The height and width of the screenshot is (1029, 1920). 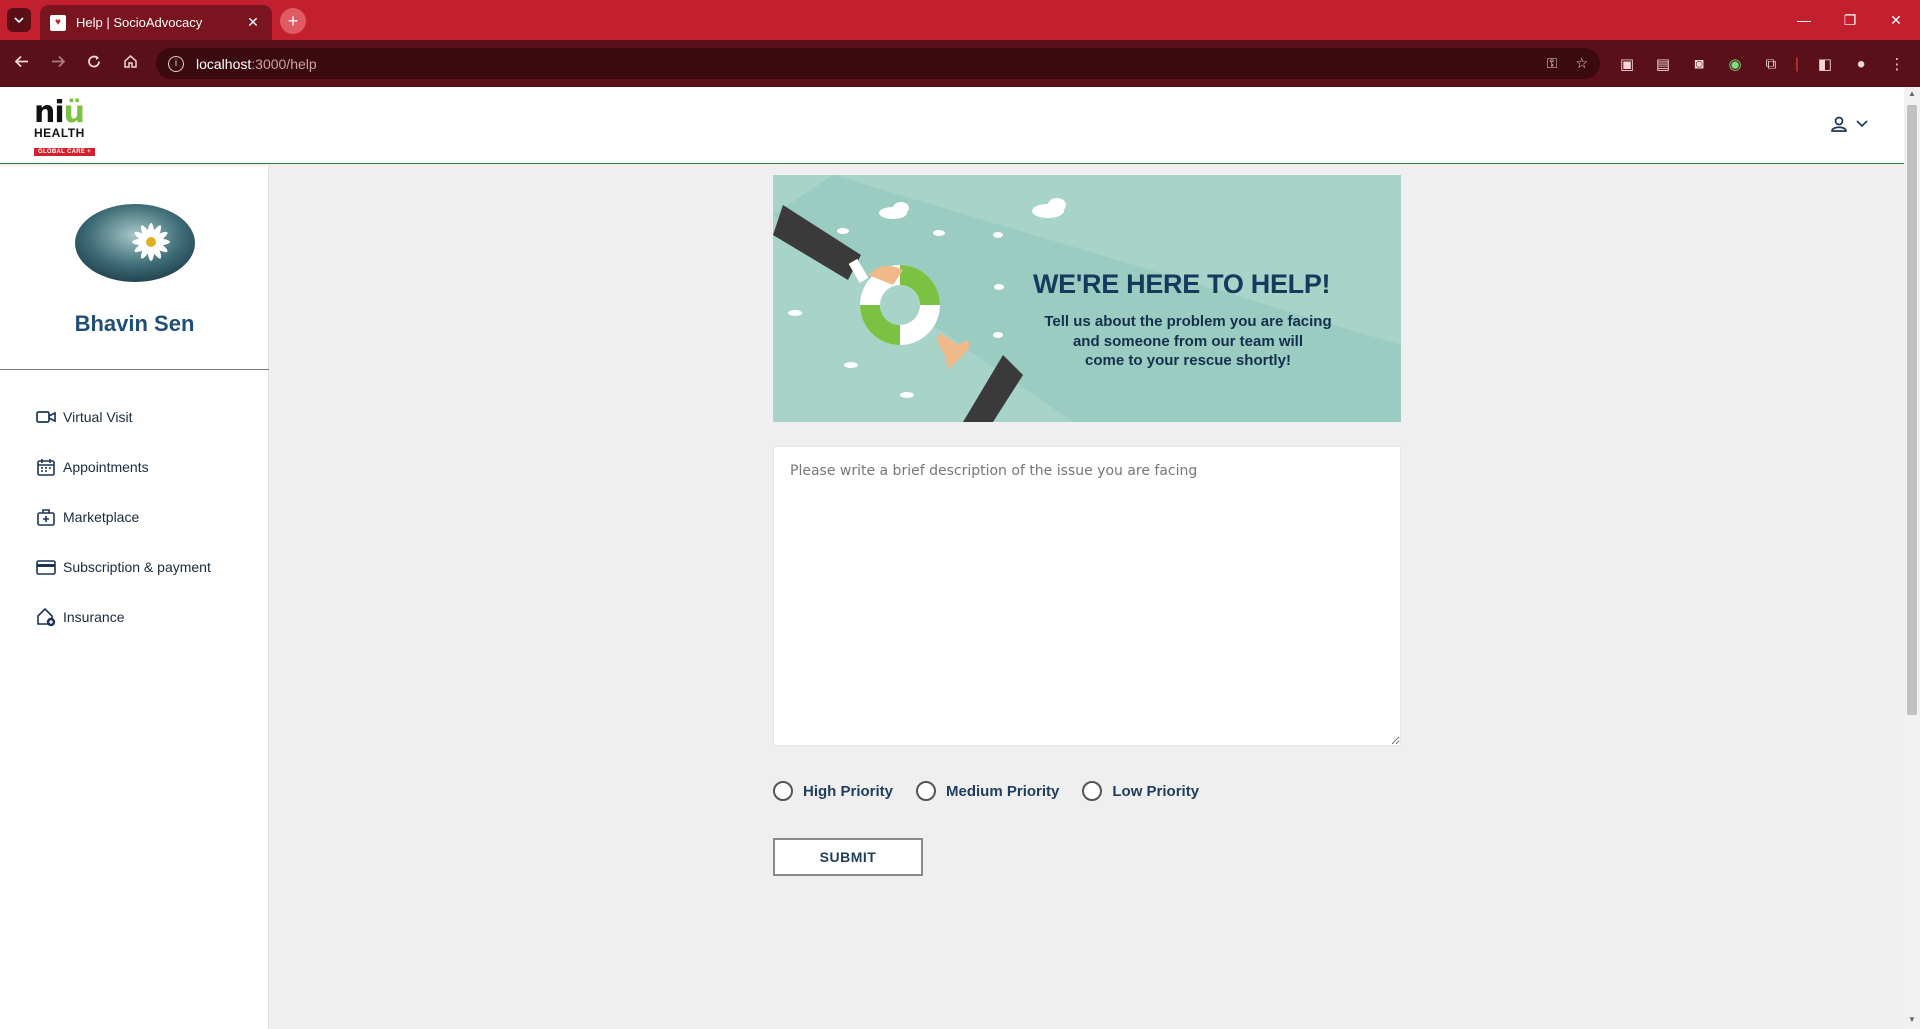 What do you see at coordinates (1825, 64) in the screenshot?
I see `side-panel-icon: ◧` at bounding box center [1825, 64].